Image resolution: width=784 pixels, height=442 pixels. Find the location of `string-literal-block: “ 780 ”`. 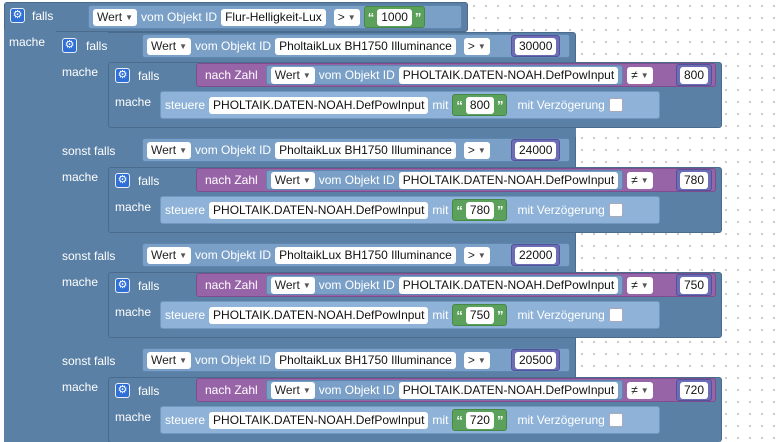

string-literal-block: “ 780 ” is located at coordinates (480, 210).